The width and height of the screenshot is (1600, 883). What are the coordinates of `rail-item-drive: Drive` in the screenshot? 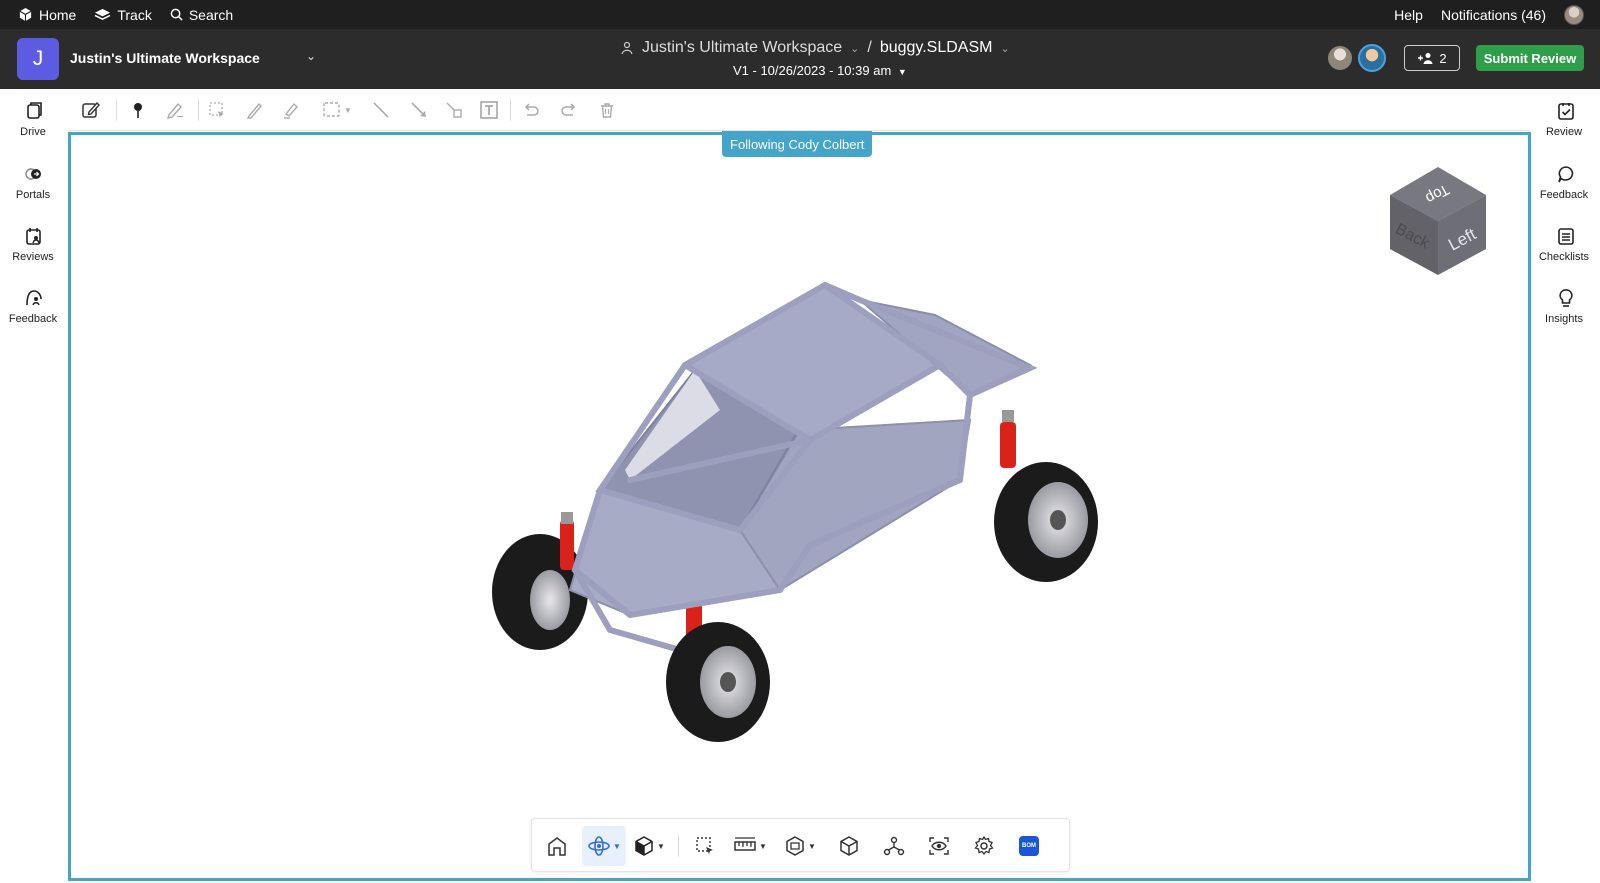 It's located at (33, 119).